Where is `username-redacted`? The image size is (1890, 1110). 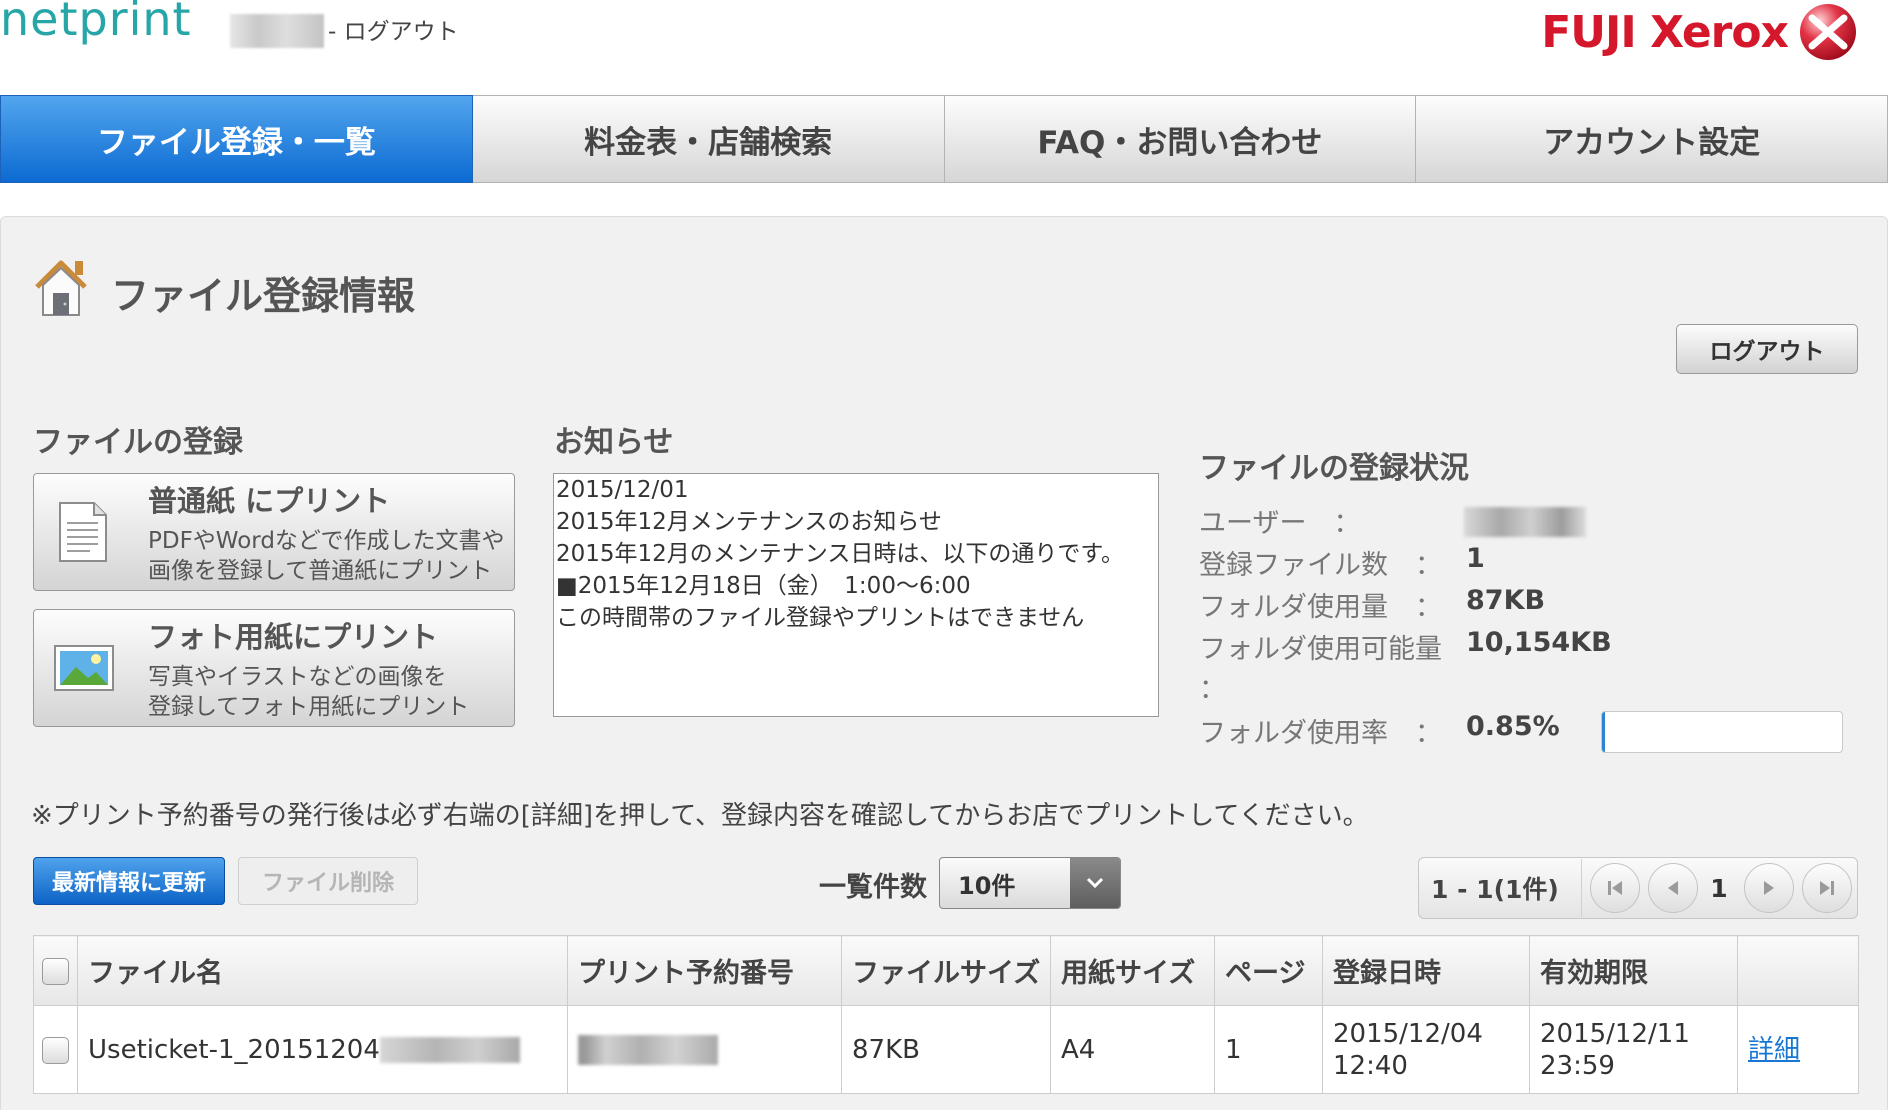 username-redacted is located at coordinates (277, 31).